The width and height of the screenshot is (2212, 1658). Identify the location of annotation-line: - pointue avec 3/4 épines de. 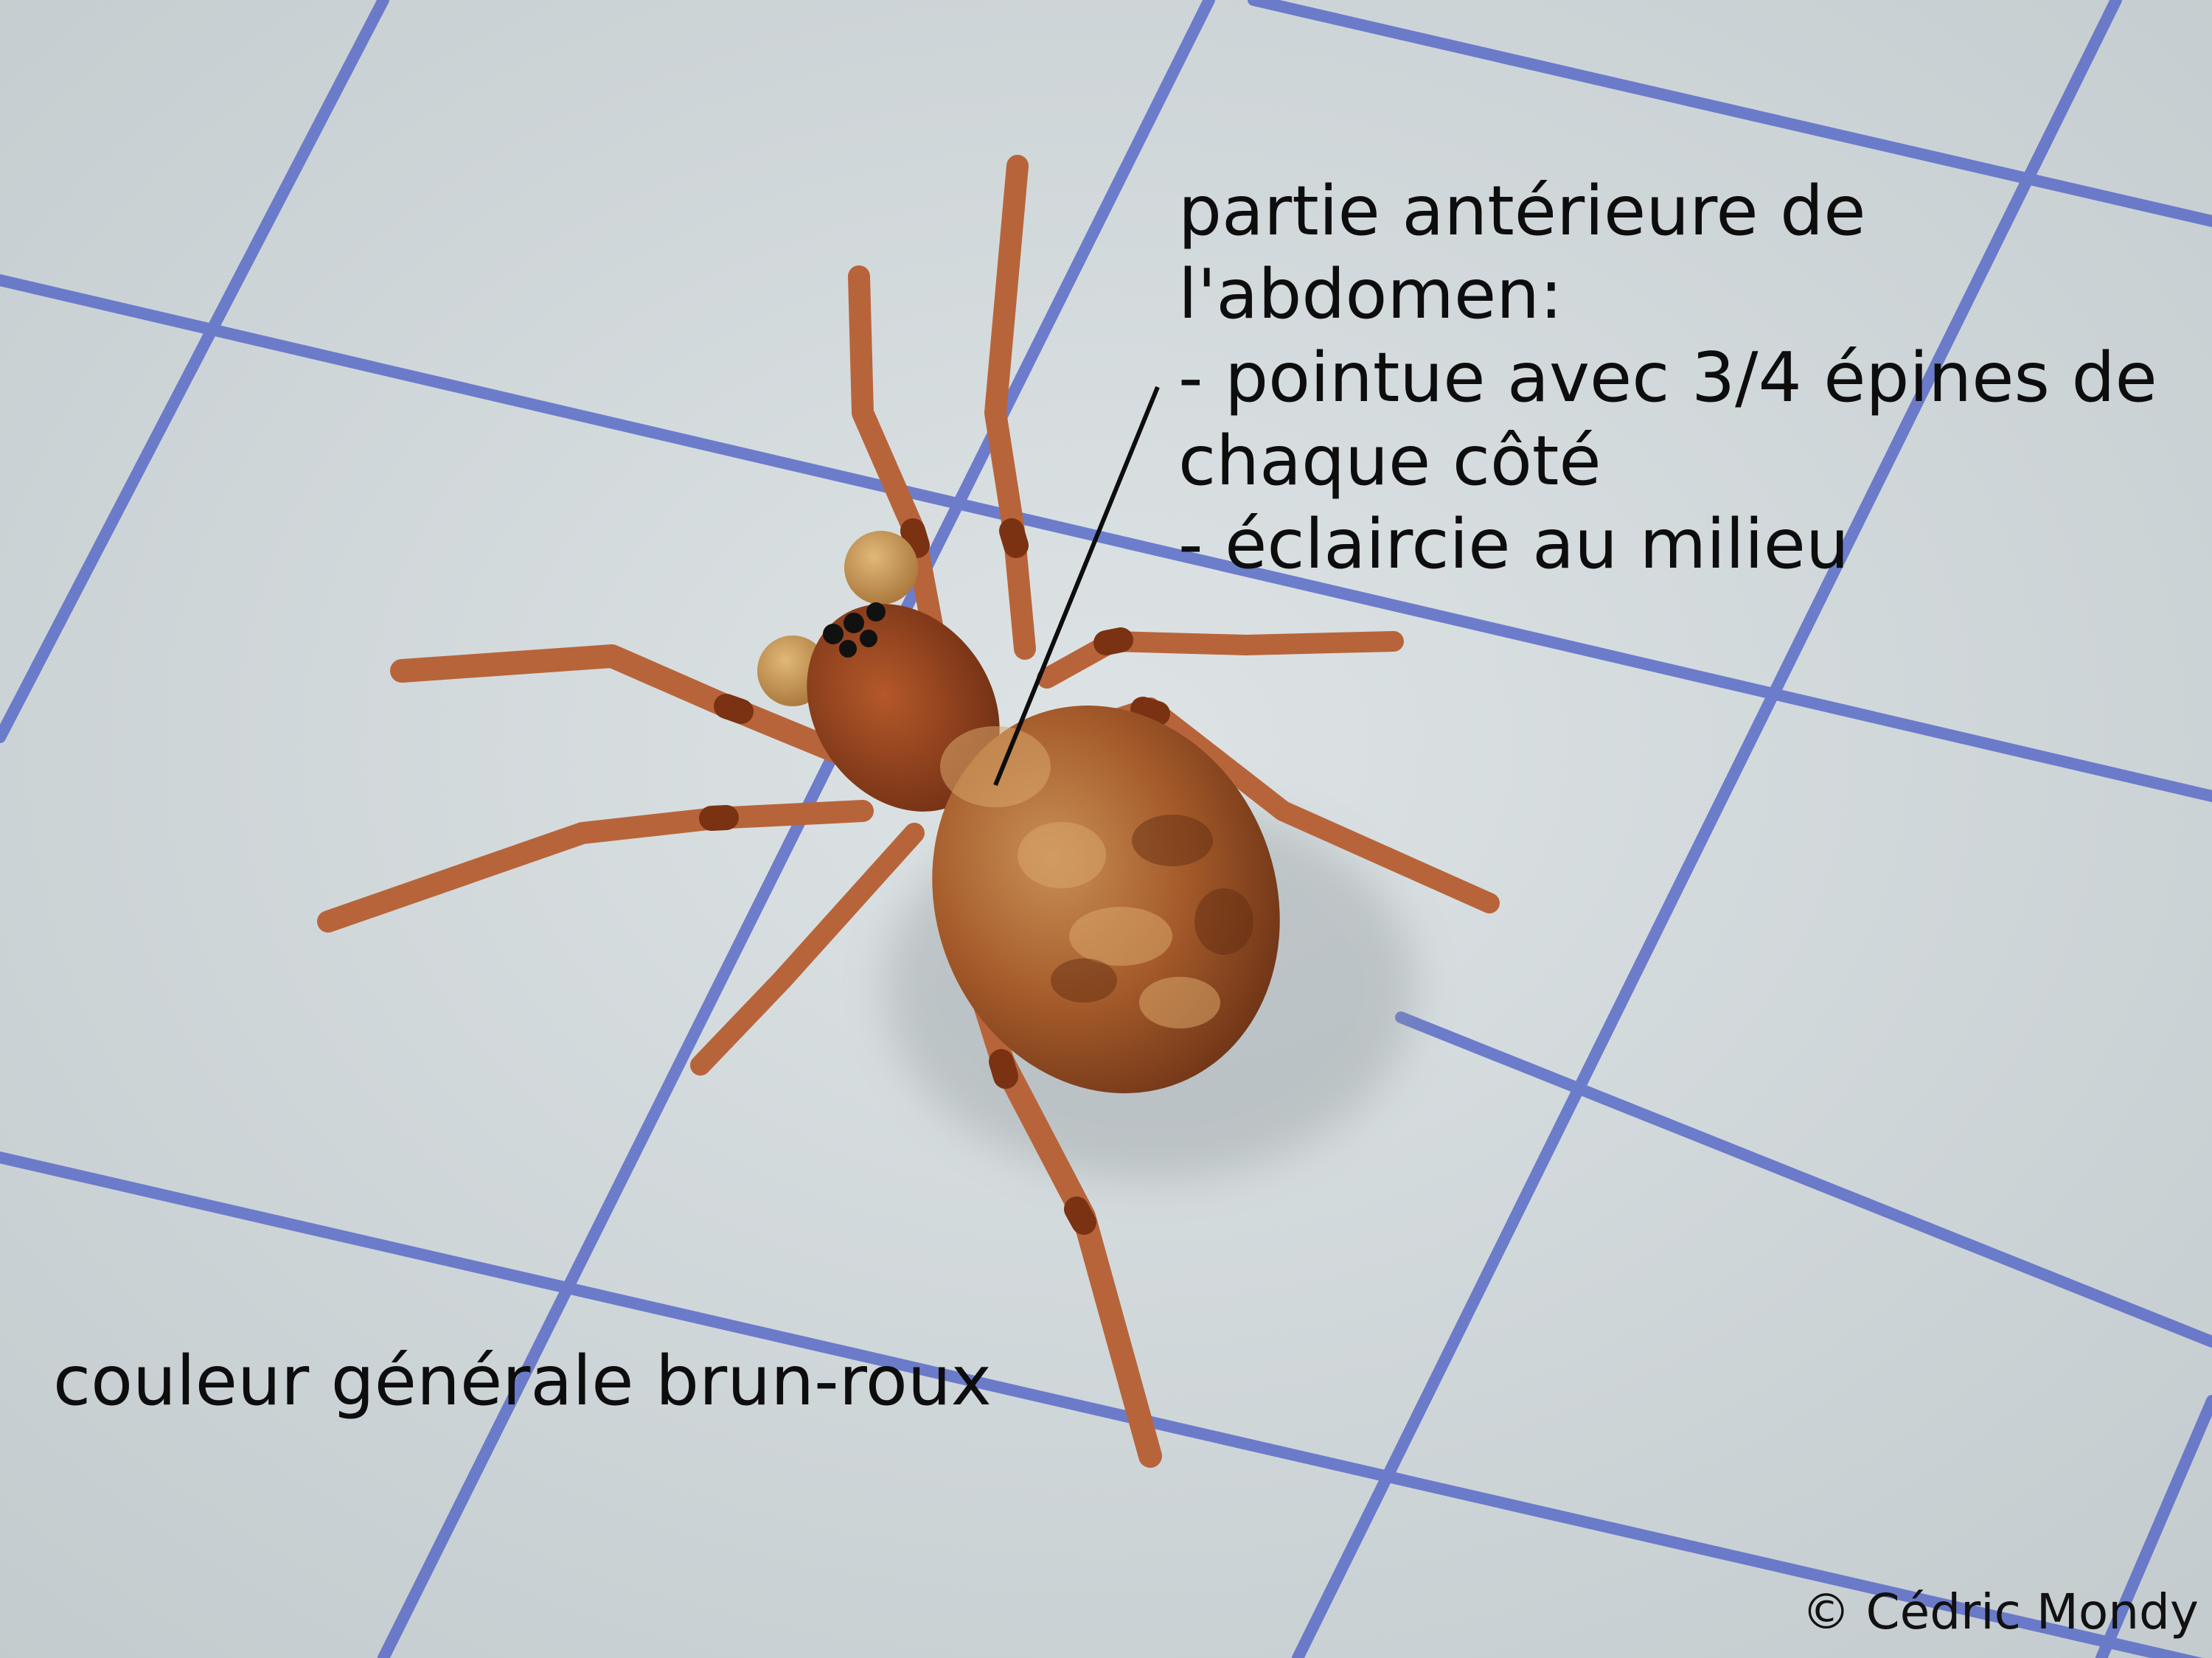
(1667, 377).